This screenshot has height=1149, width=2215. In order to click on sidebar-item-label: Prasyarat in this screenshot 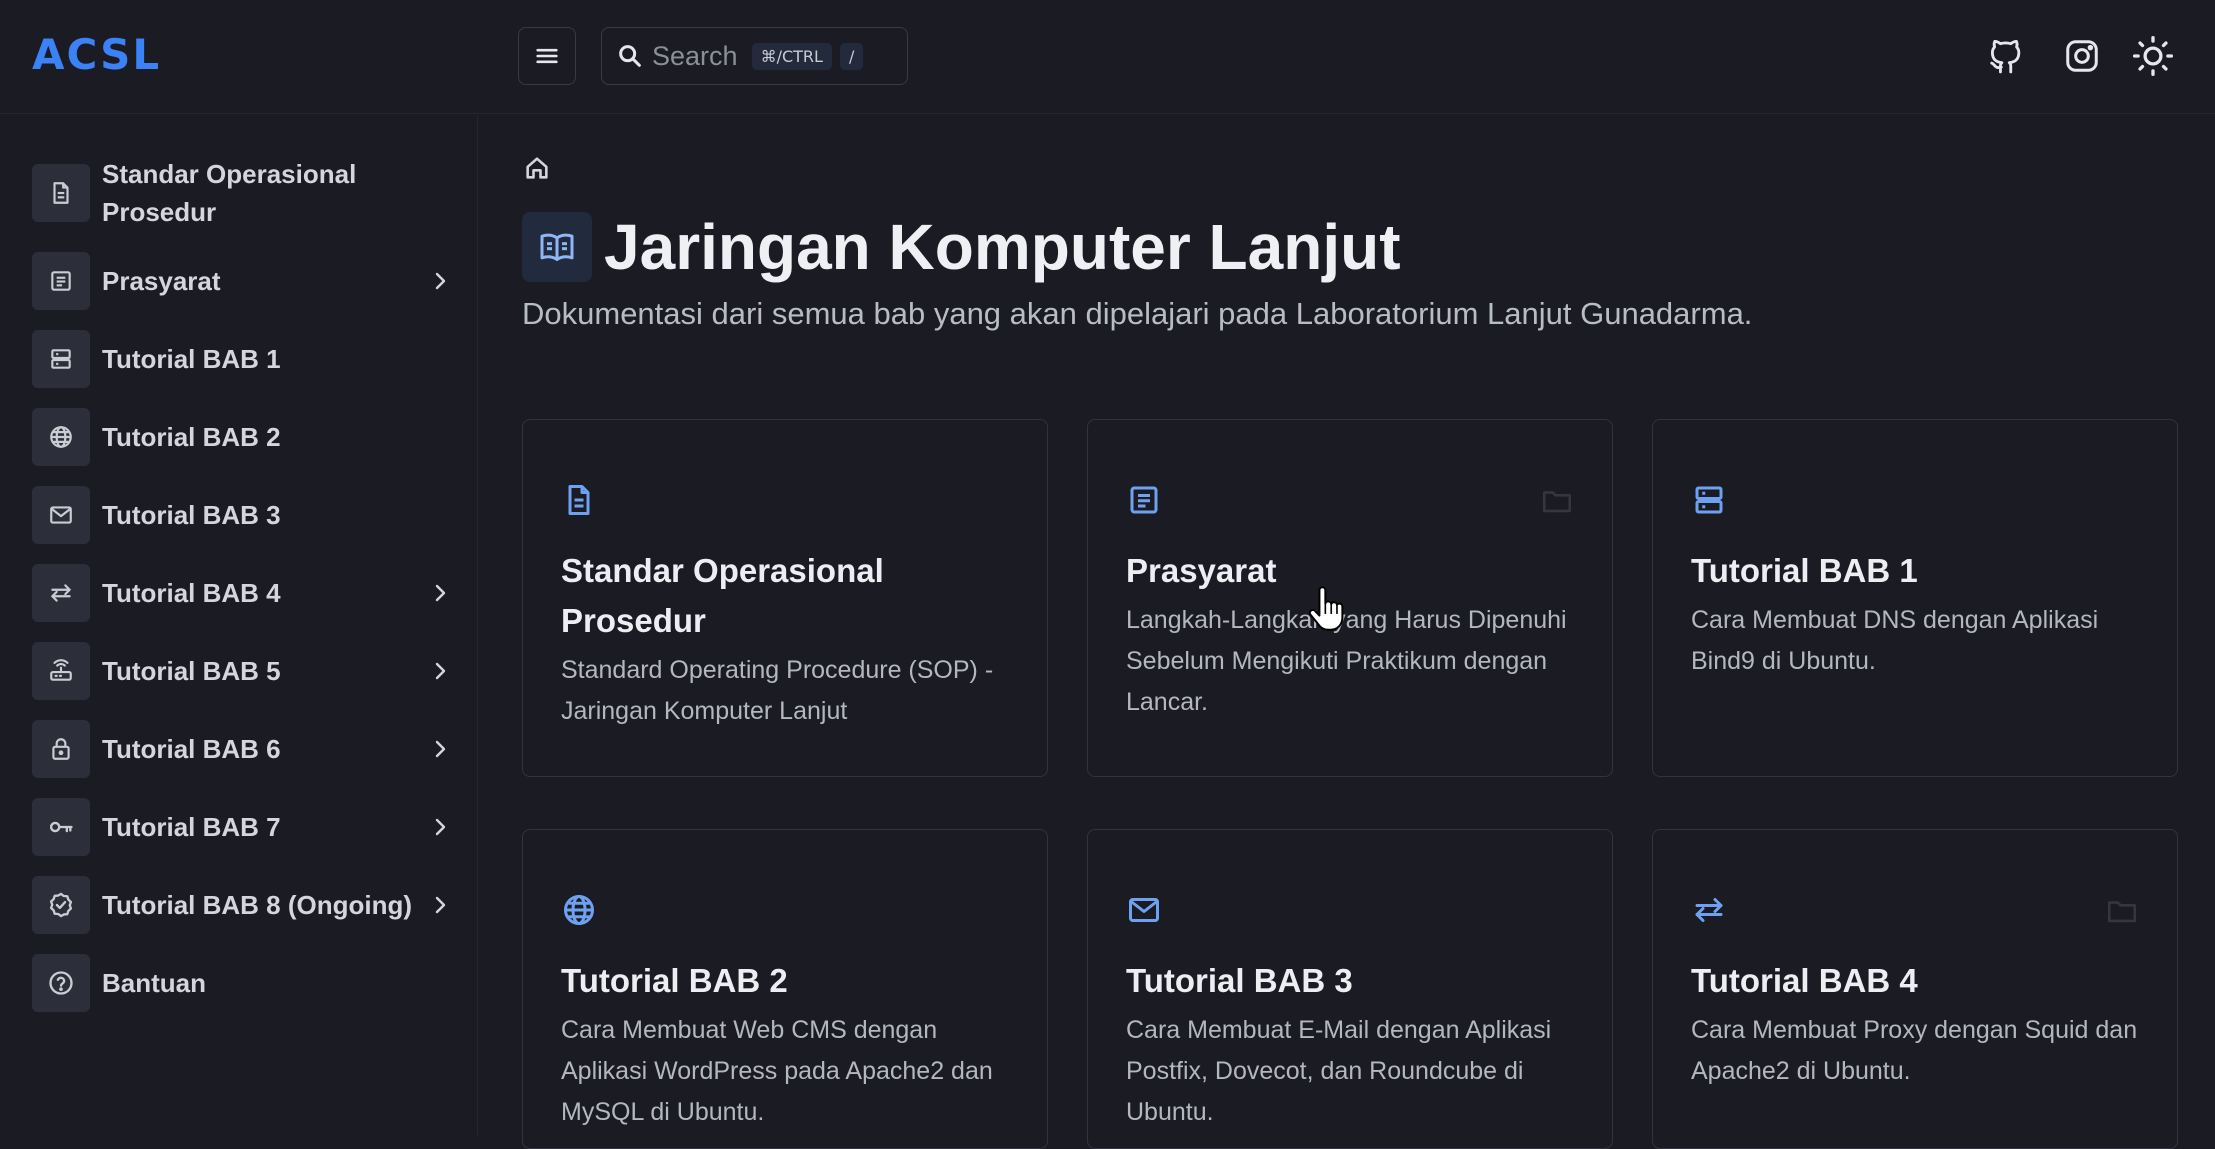, I will do `click(161, 281)`.